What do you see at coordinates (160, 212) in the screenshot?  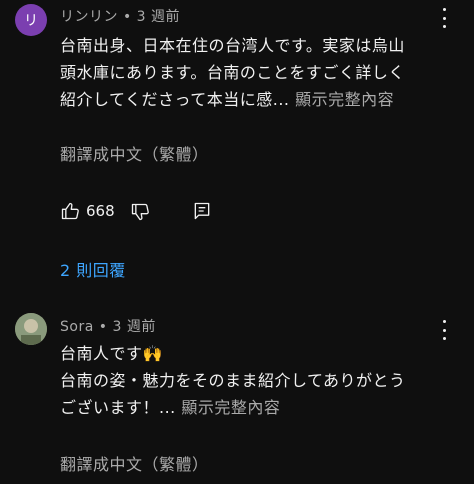 I see `comment-actions: 668` at bounding box center [160, 212].